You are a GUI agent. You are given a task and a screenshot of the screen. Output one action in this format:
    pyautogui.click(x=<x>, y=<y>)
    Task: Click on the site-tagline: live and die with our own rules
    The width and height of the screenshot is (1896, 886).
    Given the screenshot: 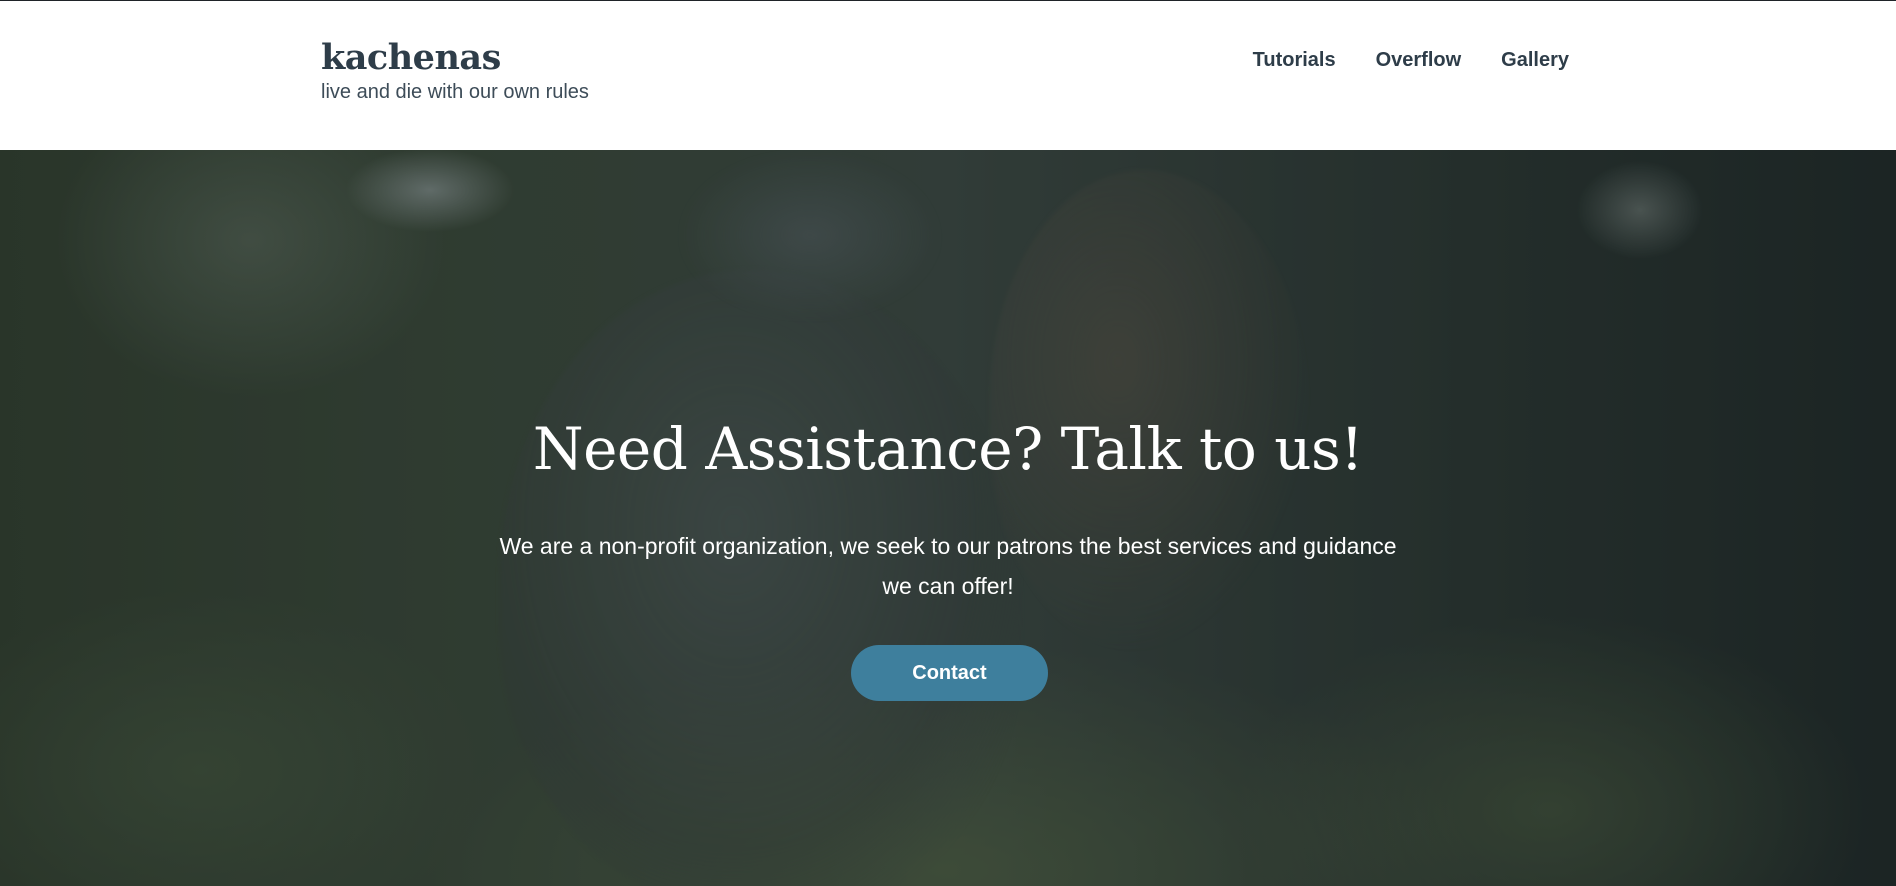 What is the action you would take?
    pyautogui.click(x=455, y=92)
    